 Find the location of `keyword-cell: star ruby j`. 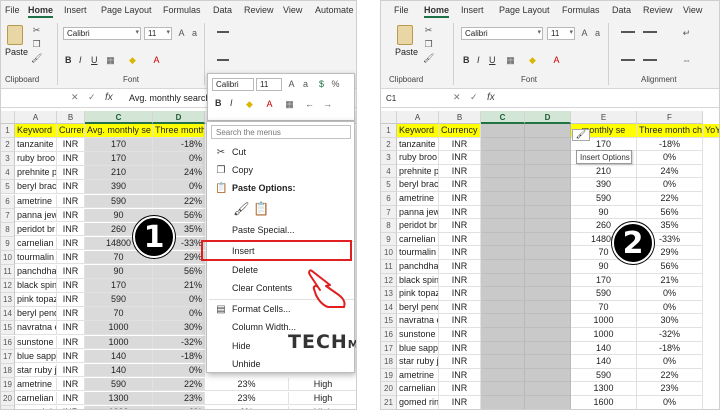

keyword-cell: star ruby j is located at coordinates (36, 370).